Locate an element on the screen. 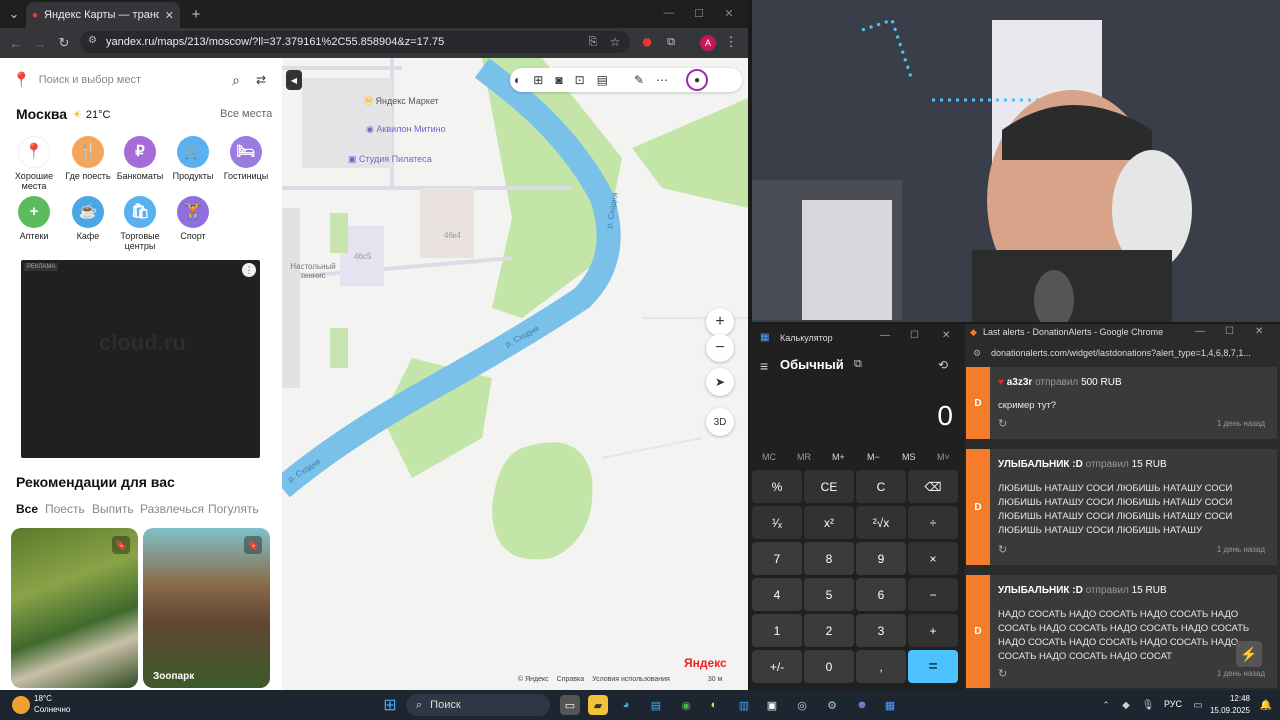  calc-key: CE is located at coordinates (829, 486).